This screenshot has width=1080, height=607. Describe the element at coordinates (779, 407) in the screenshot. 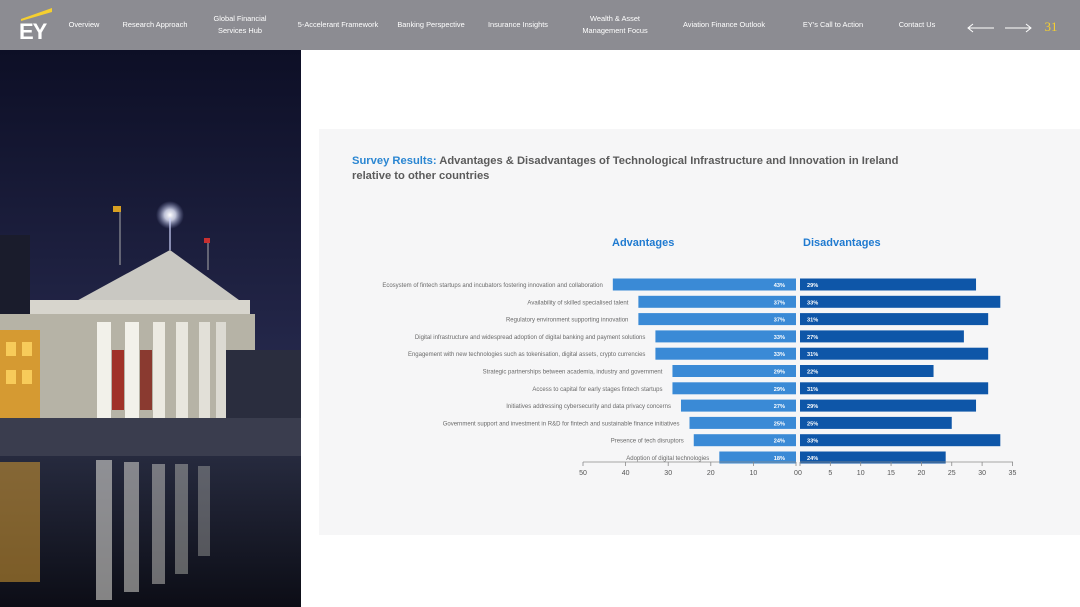

I see `advantage-data-label: 27%` at that location.